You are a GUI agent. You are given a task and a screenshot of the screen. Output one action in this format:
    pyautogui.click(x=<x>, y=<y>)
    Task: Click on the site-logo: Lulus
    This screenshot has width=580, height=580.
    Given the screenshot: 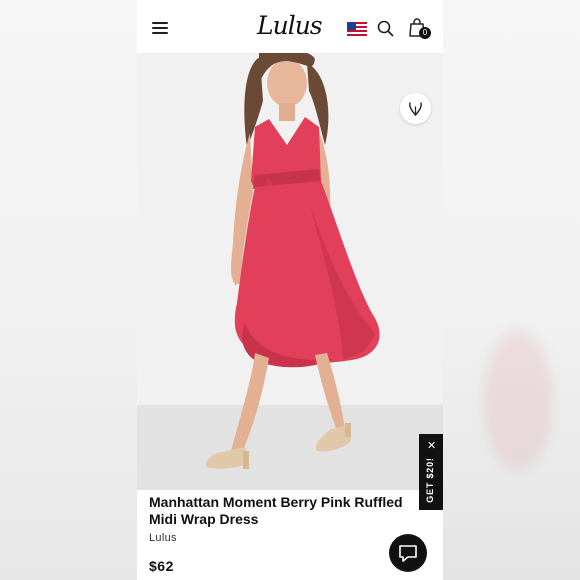 What is the action you would take?
    pyautogui.click(x=290, y=26)
    